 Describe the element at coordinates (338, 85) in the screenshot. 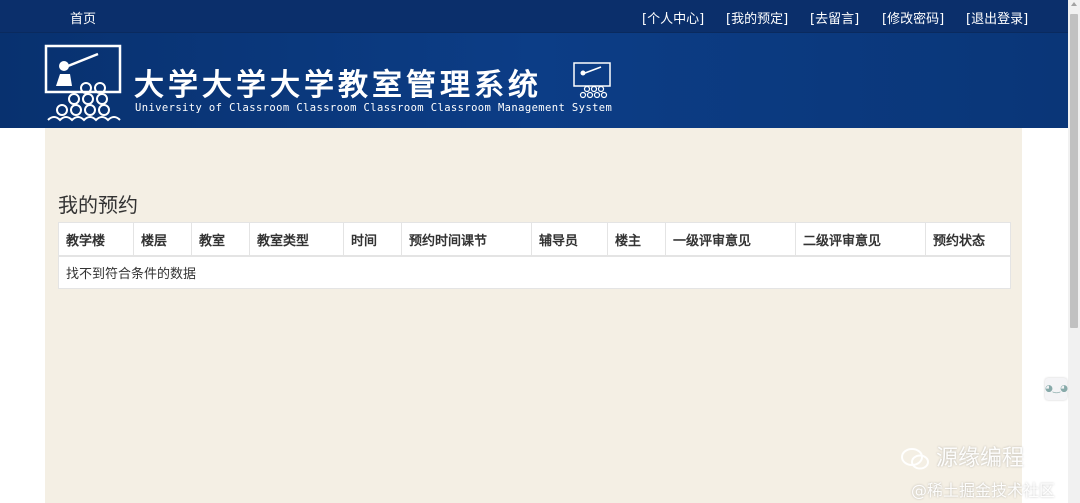

I see `system-title: 大学大学大学教室管理系统` at that location.